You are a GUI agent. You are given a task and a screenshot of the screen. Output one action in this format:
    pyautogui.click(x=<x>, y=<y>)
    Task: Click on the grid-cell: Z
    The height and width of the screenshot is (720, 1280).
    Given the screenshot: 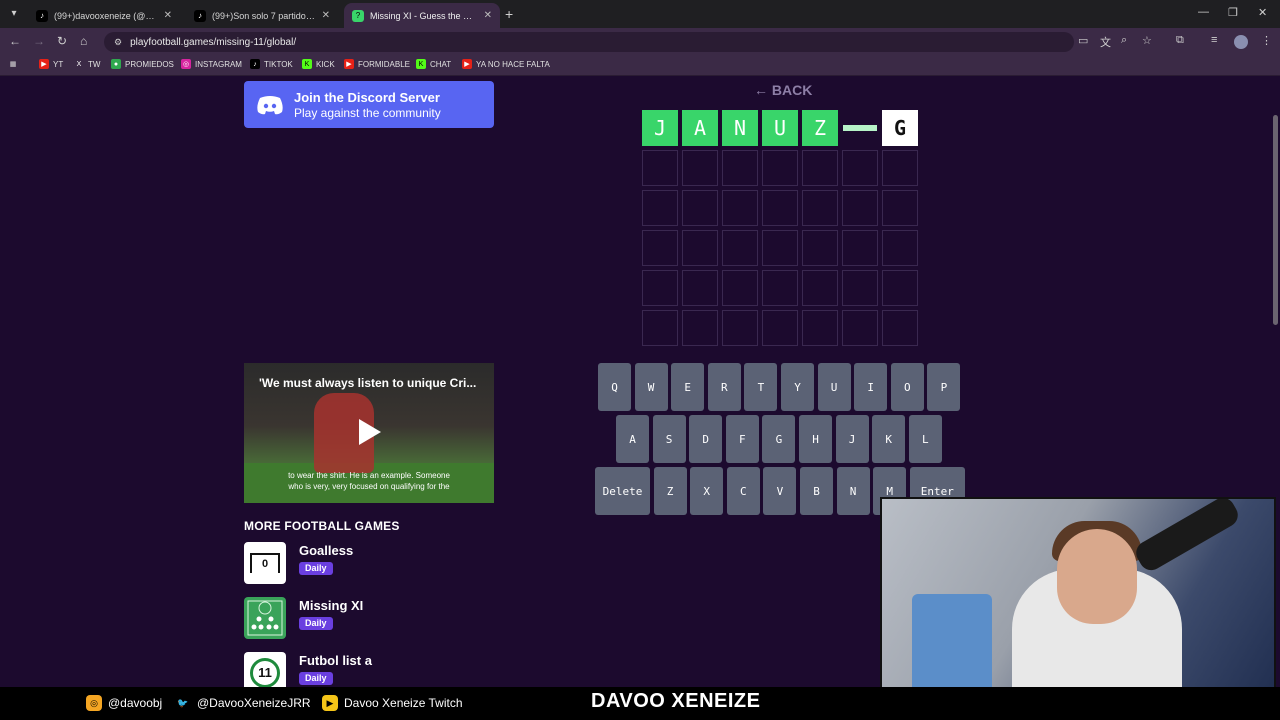 What is the action you would take?
    pyautogui.click(x=820, y=128)
    